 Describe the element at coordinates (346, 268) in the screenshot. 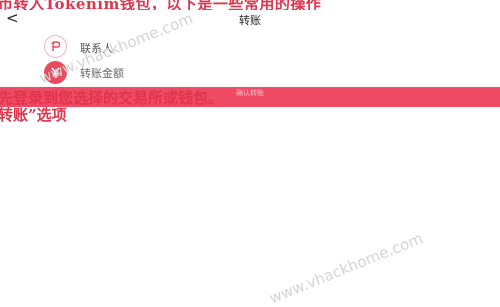

I see `watermark: www.vhackhome.com` at that location.